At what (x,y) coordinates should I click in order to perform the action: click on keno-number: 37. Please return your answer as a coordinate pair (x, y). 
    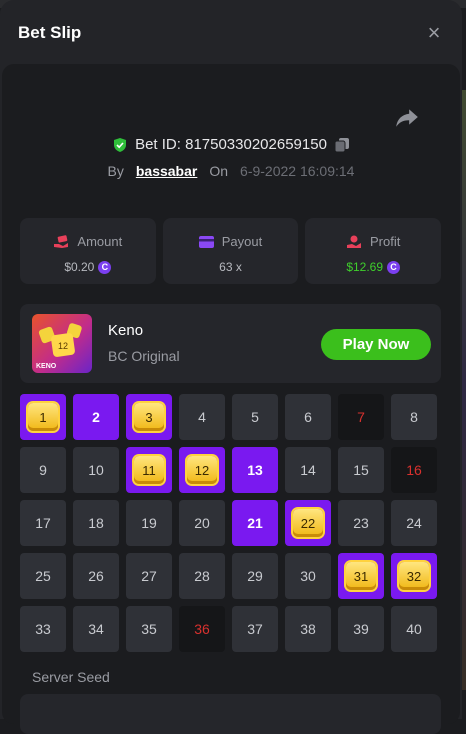
    Looking at the image, I should click on (255, 629).